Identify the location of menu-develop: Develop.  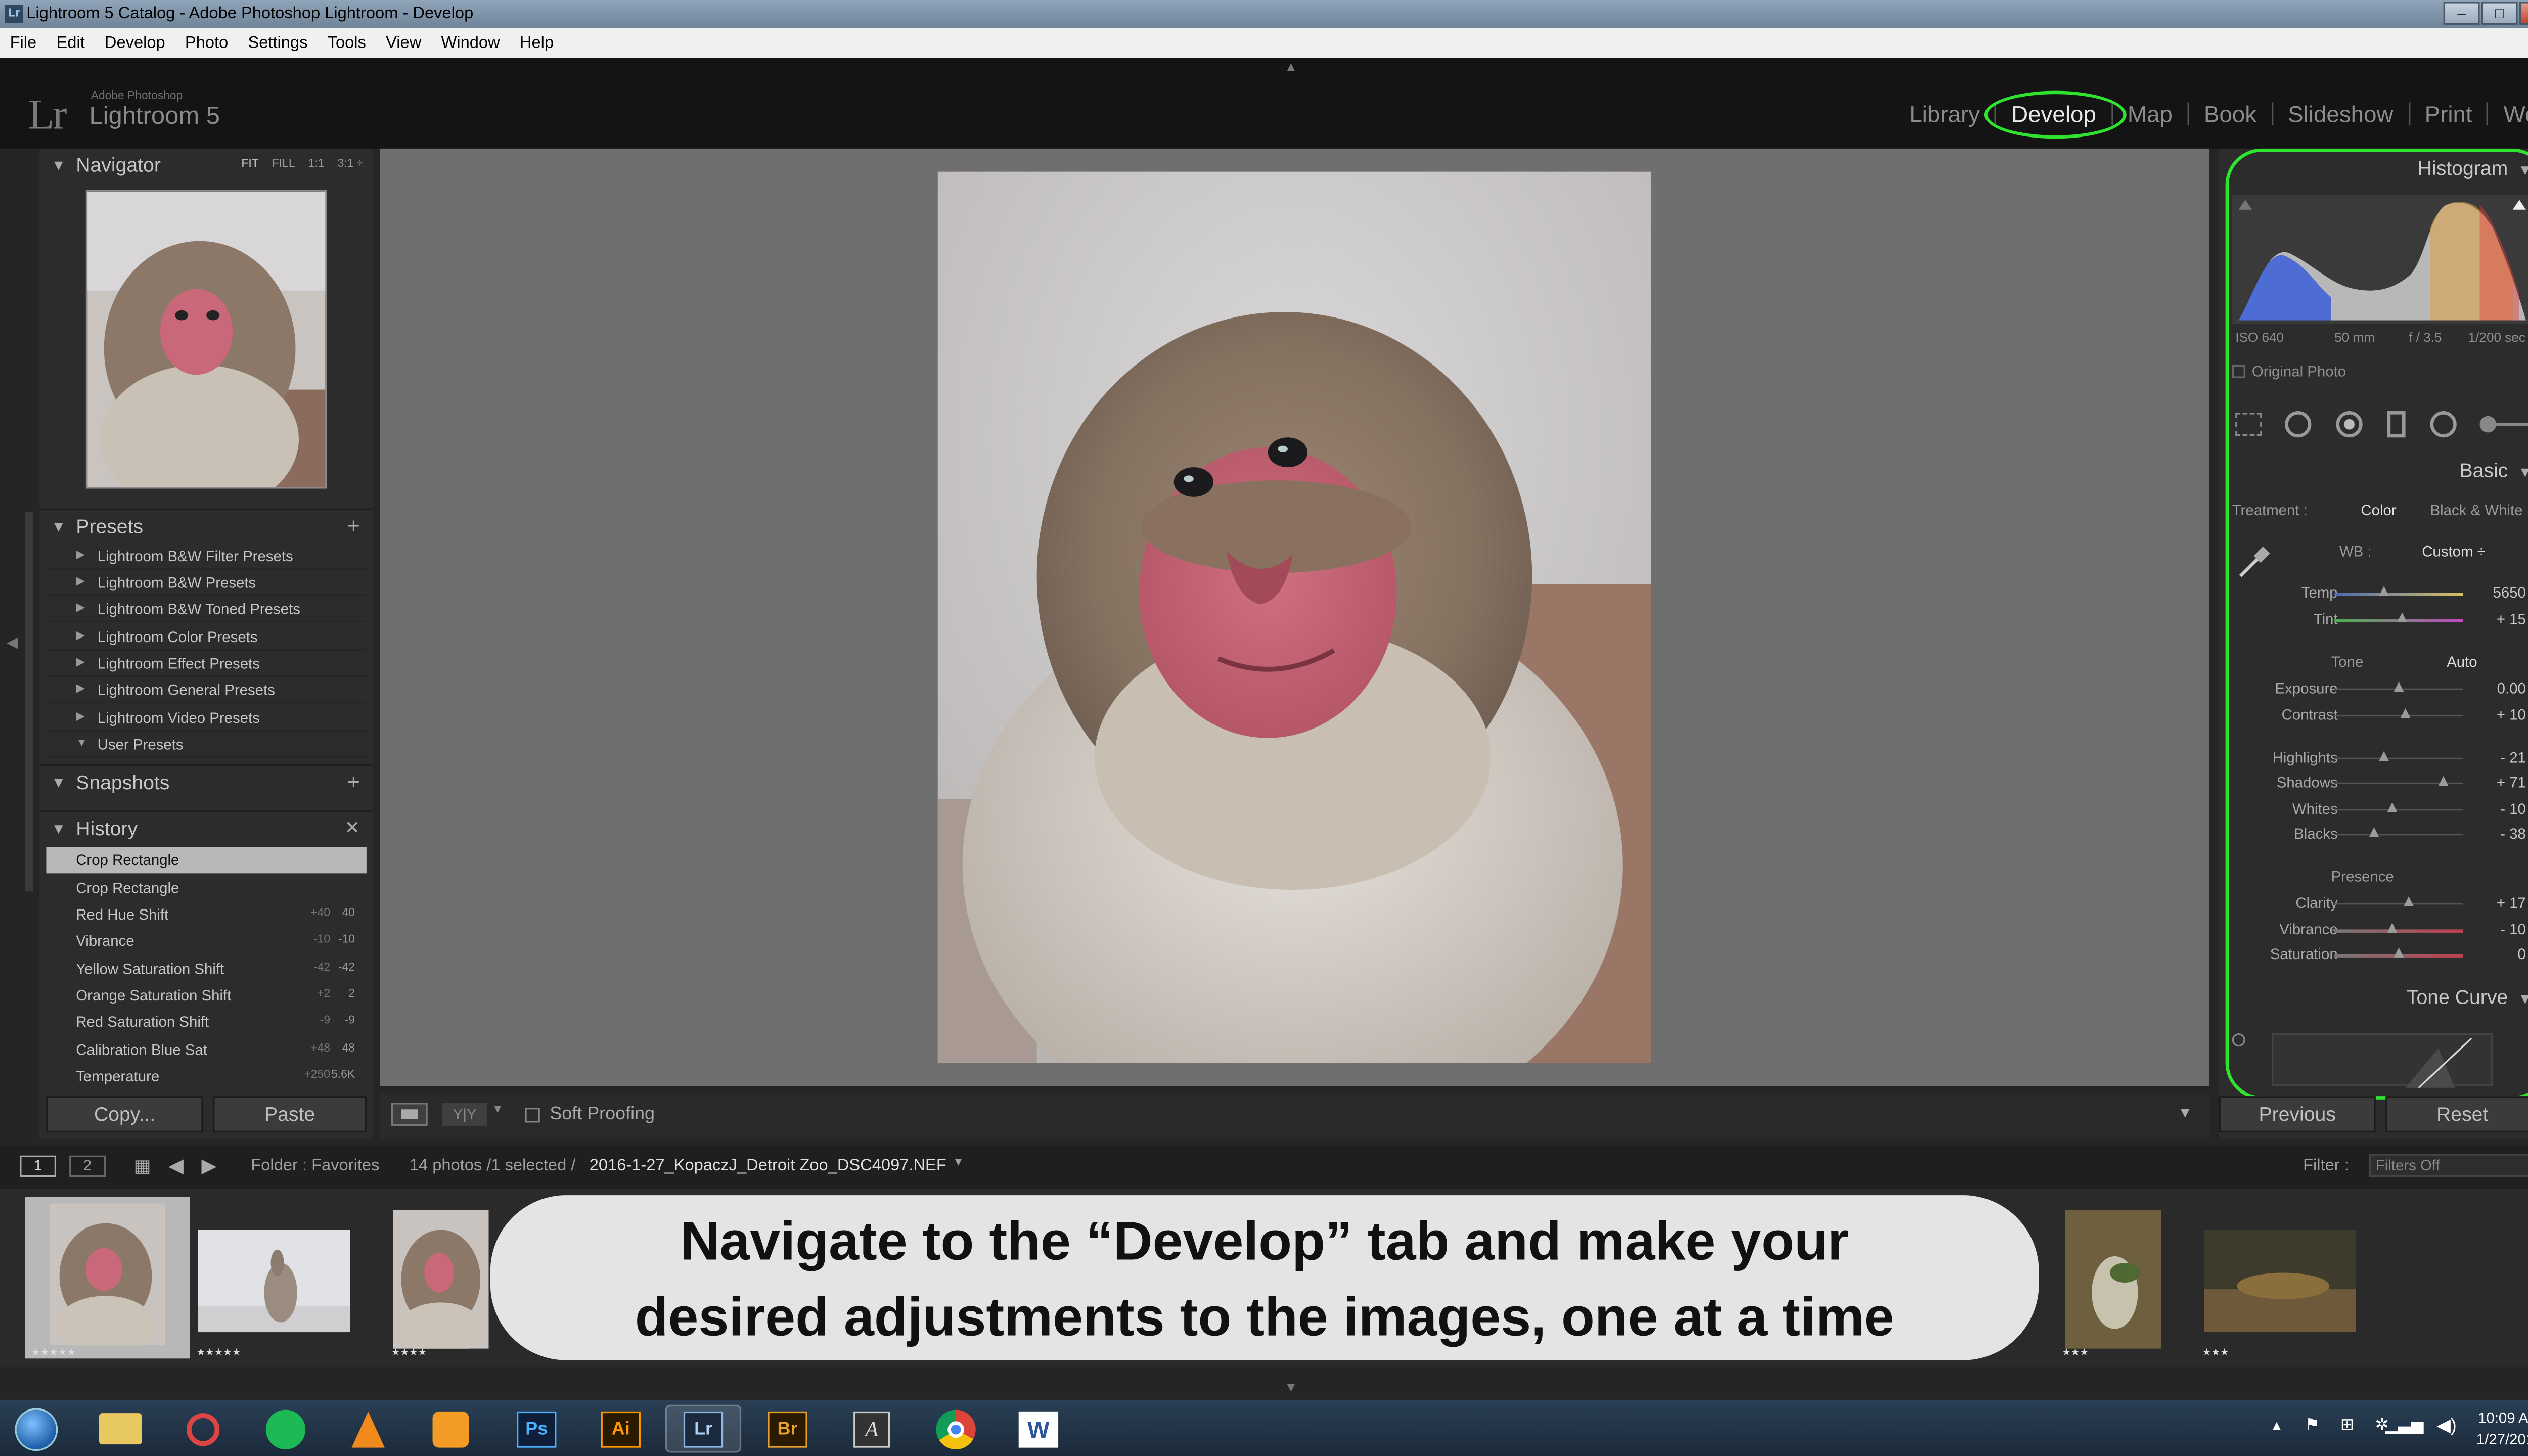
(135, 43).